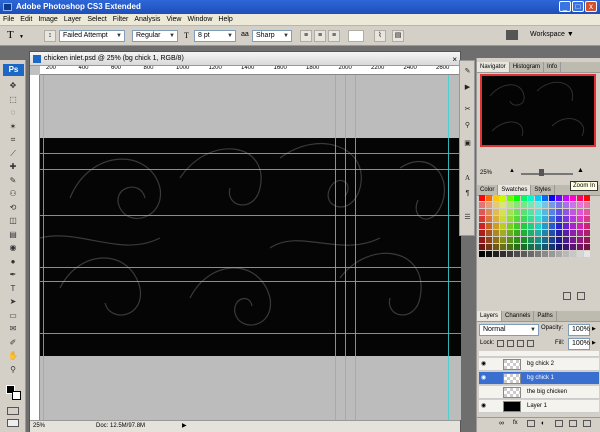  What do you see at coordinates (320, 36) in the screenshot?
I see `align-center-icon: ≡` at bounding box center [320, 36].